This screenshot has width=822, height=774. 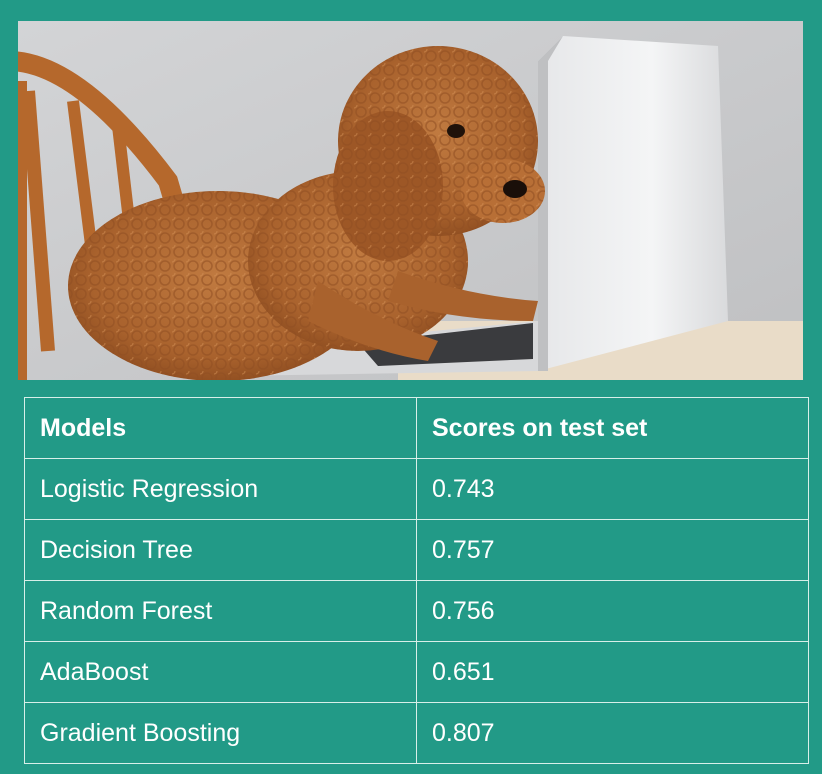 What do you see at coordinates (220, 611) in the screenshot?
I see `model-name-cell: Random Forest` at bounding box center [220, 611].